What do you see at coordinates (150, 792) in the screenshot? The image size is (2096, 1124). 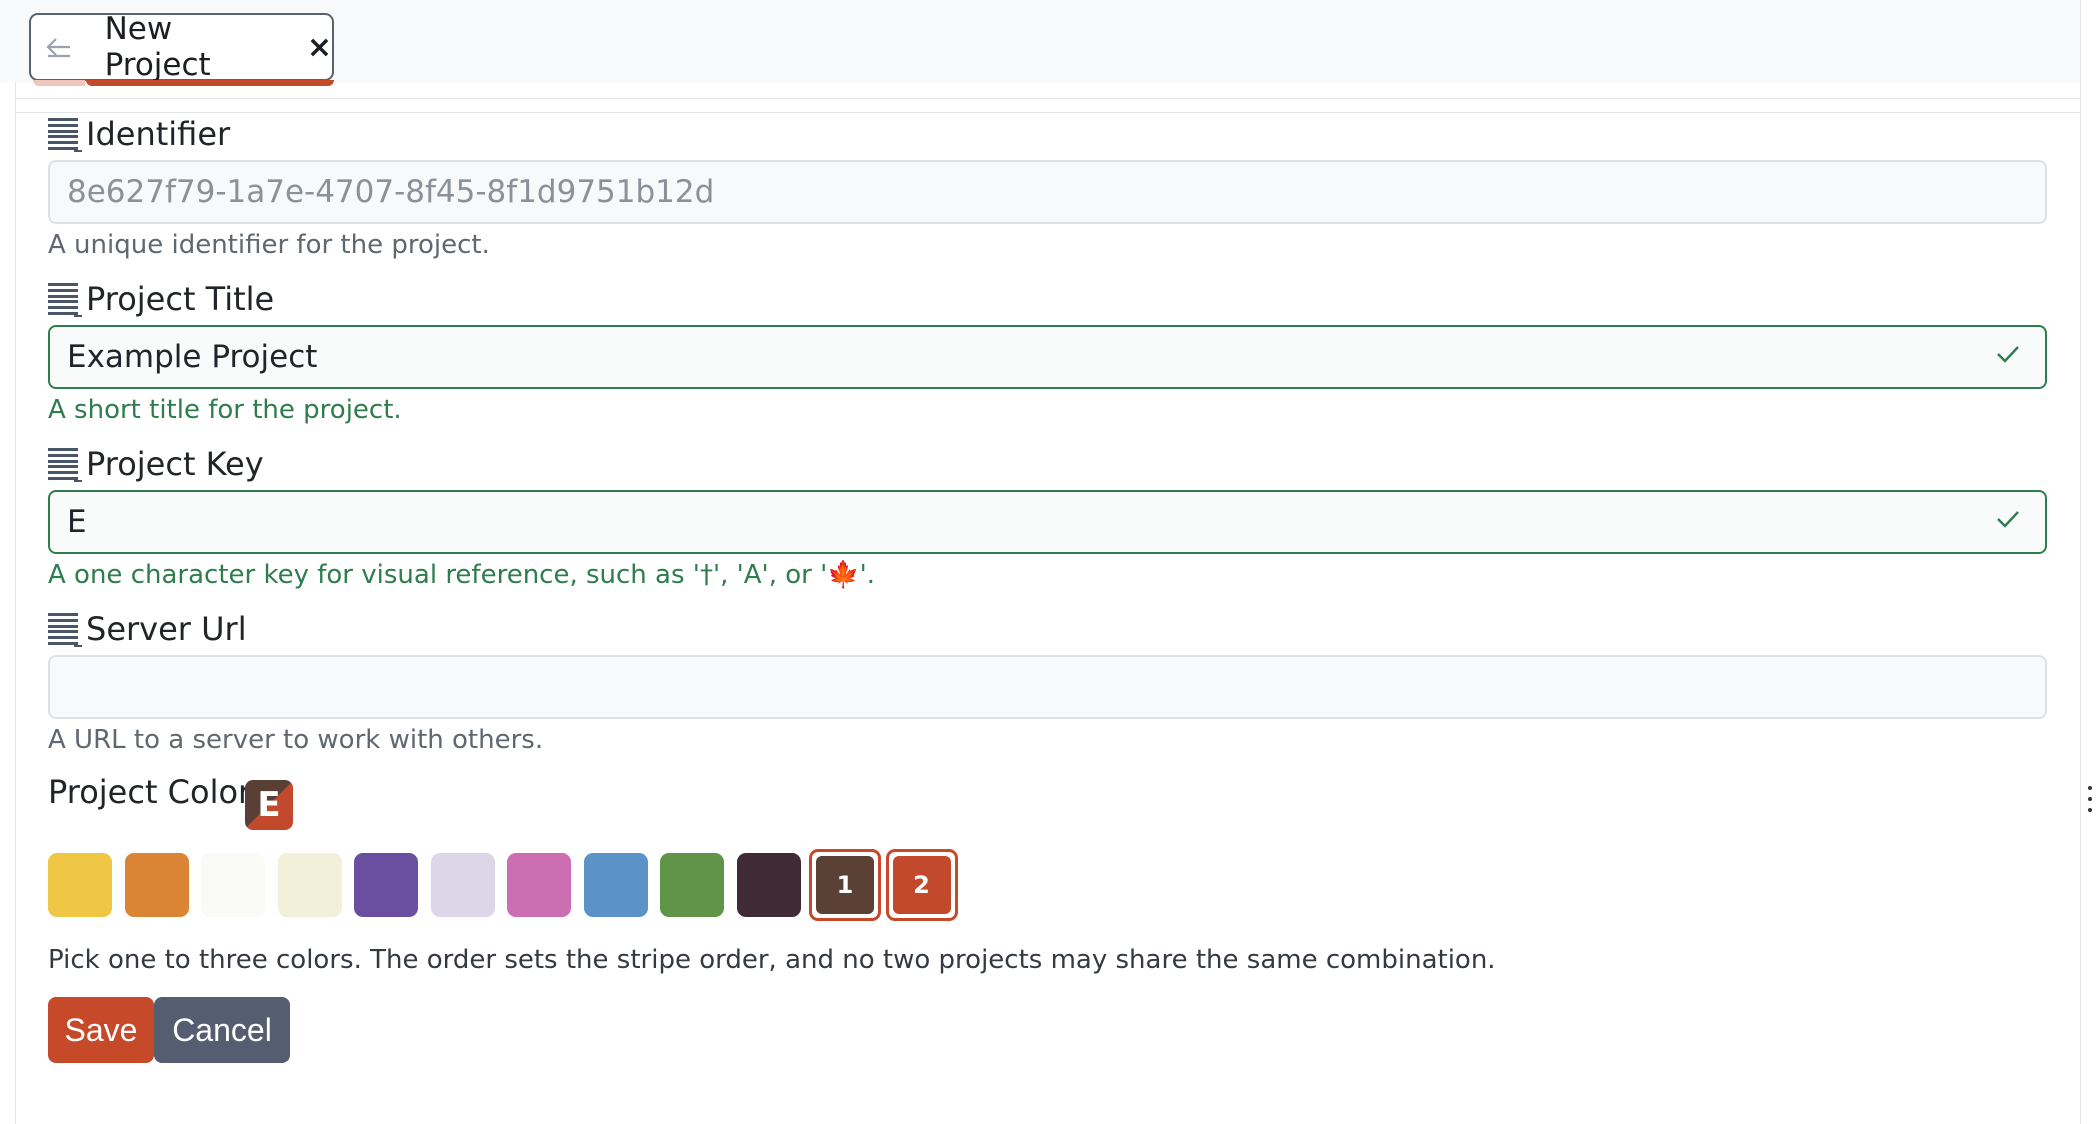 I see `project-color-label: Project Color` at bounding box center [150, 792].